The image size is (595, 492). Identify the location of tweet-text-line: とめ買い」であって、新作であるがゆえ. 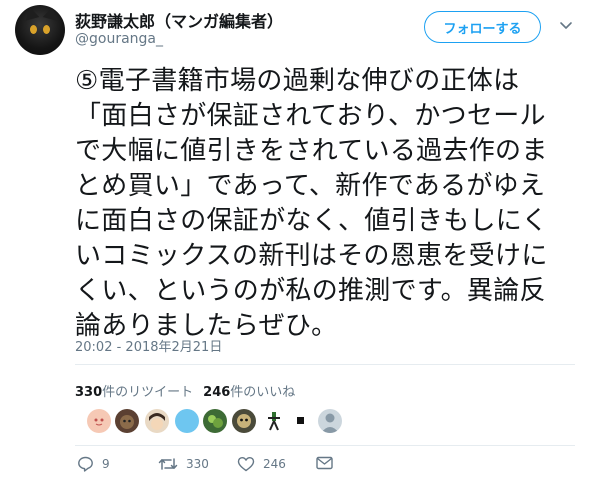
(310, 186).